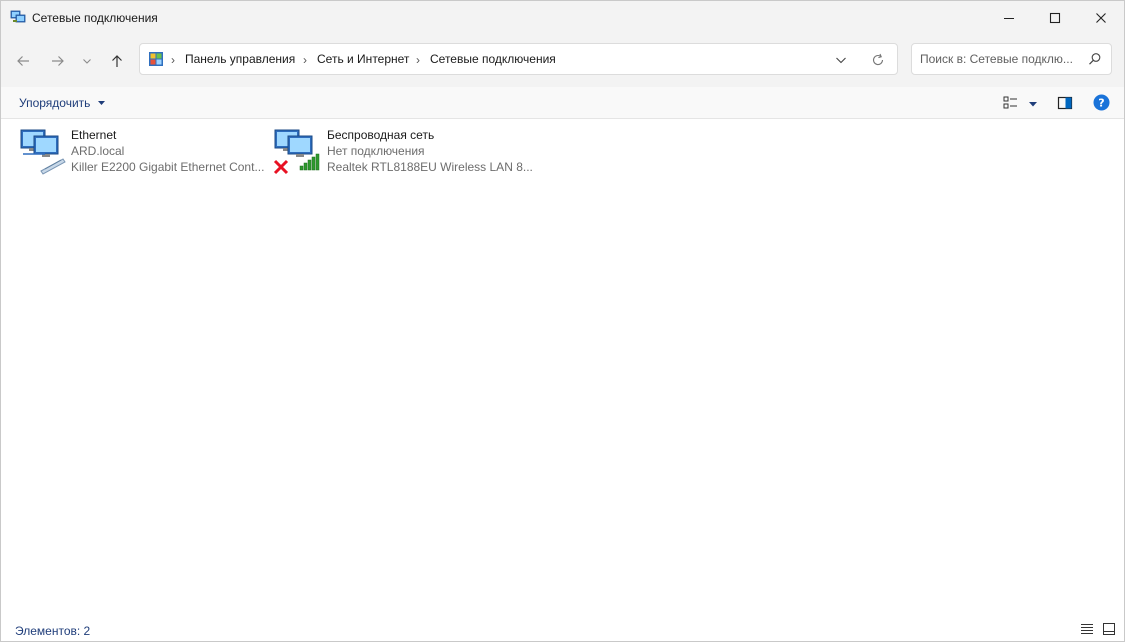 The image size is (1125, 642). Describe the element at coordinates (281, 167) in the screenshot. I see `disconnected-x-icon` at that location.